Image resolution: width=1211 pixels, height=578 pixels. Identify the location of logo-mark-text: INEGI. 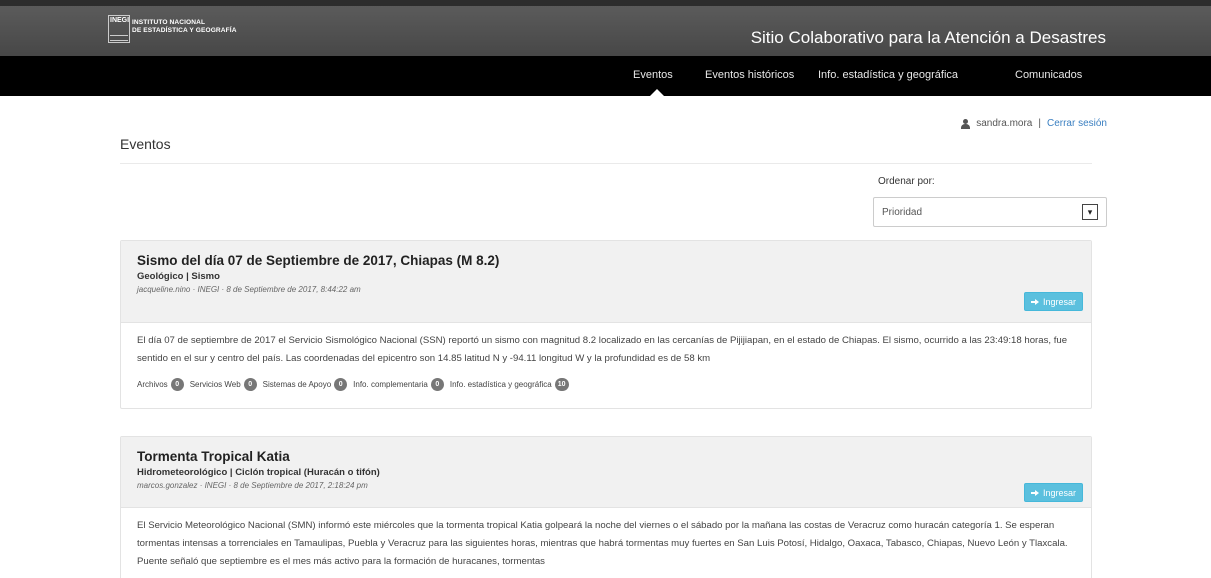
(120, 20).